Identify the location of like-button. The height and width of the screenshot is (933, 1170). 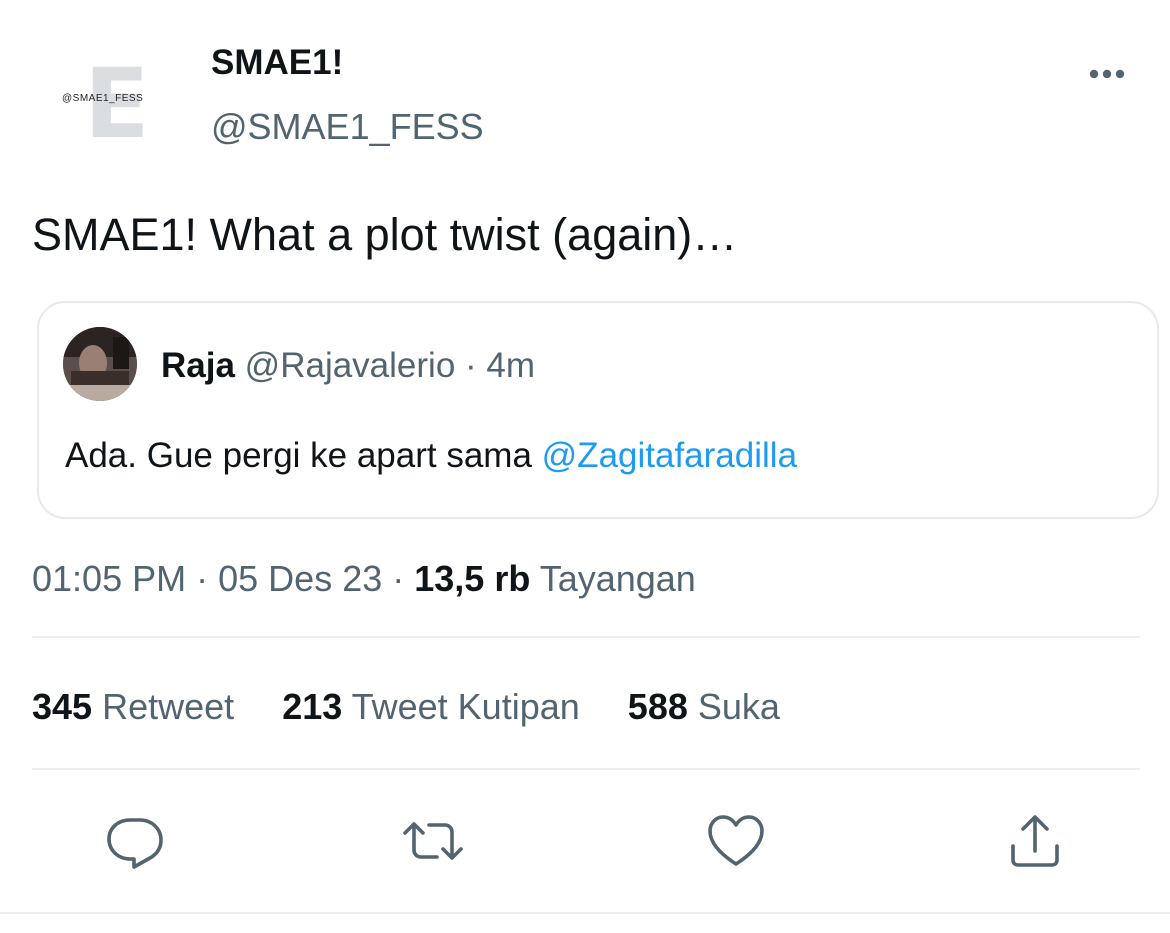
(736, 841).